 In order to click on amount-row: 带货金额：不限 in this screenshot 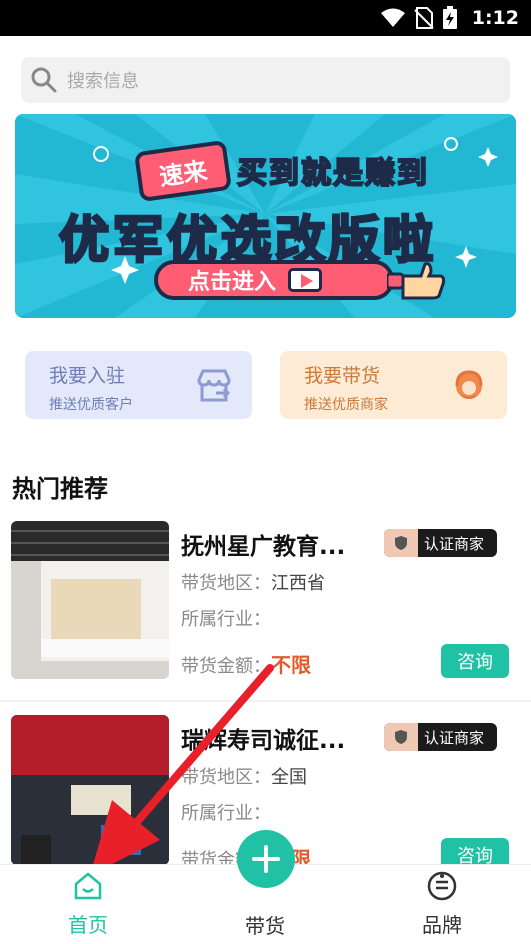, I will do `click(246, 663)`.